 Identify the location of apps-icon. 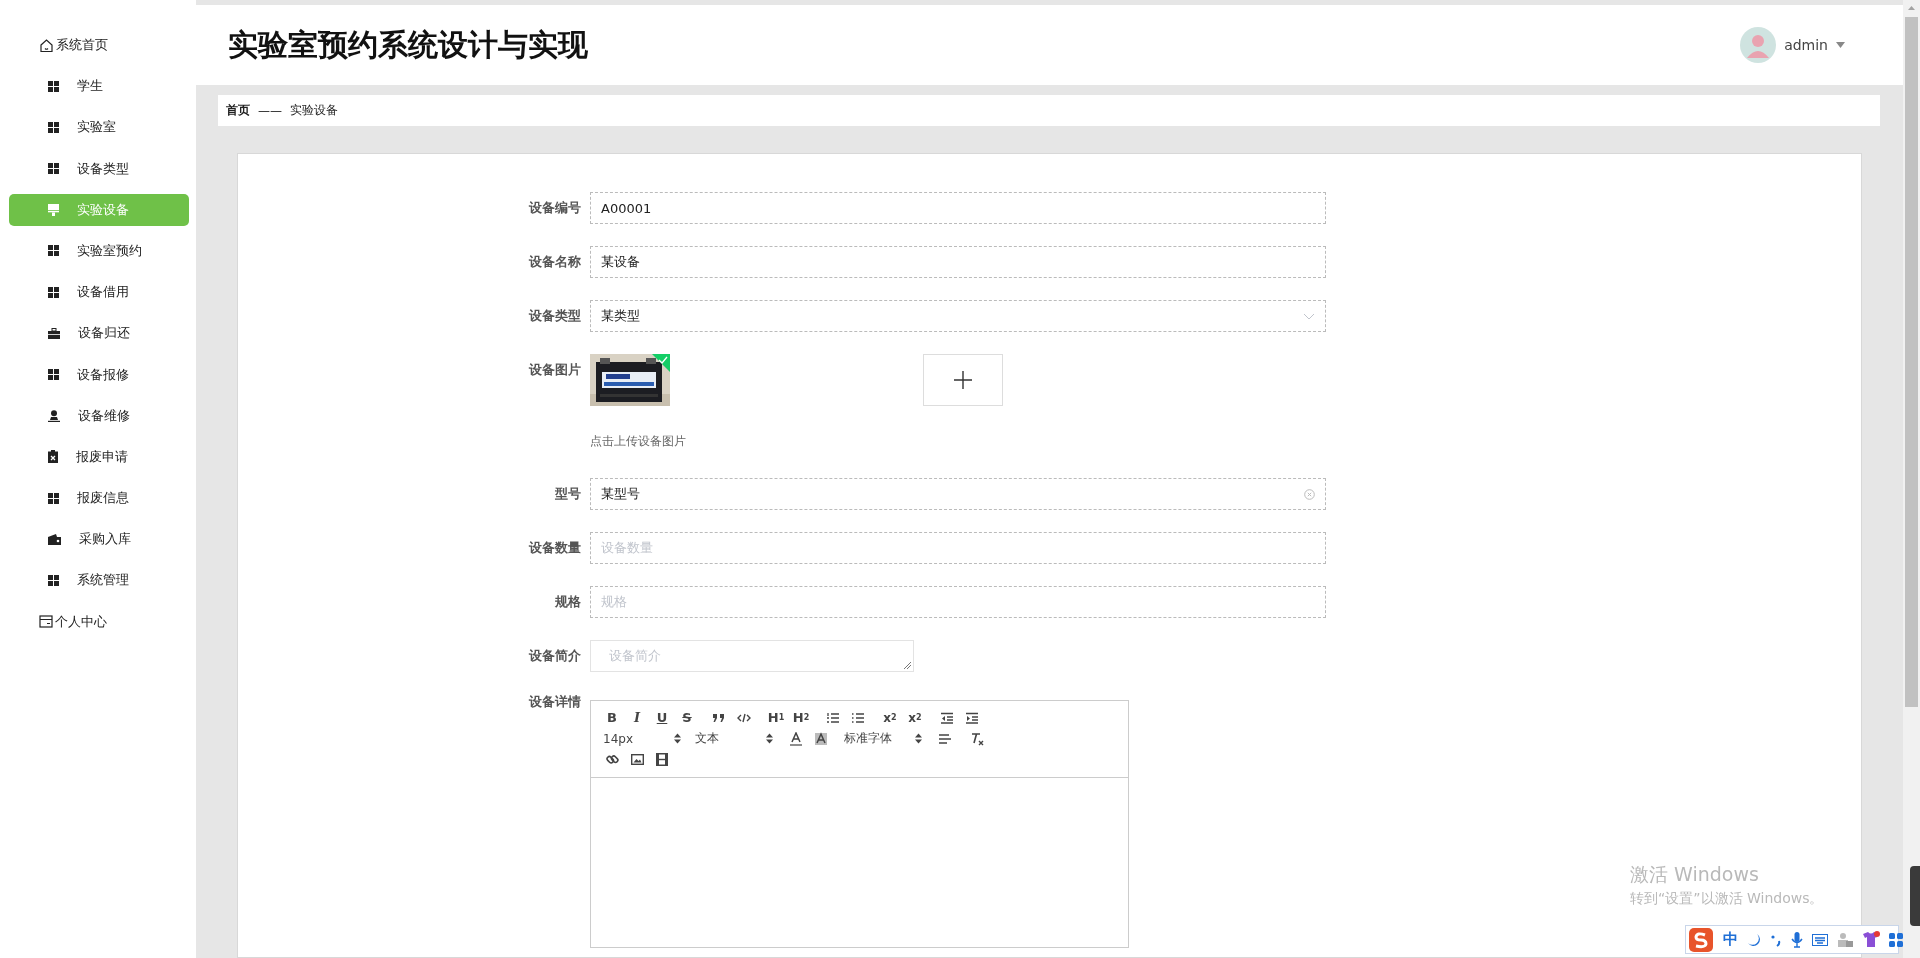
(1896, 939).